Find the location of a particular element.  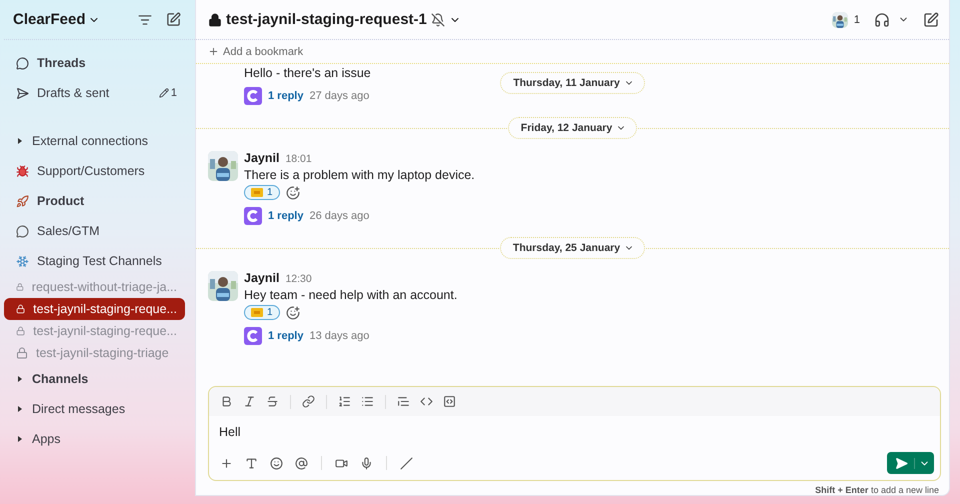

draft-count: 1 is located at coordinates (167, 93).